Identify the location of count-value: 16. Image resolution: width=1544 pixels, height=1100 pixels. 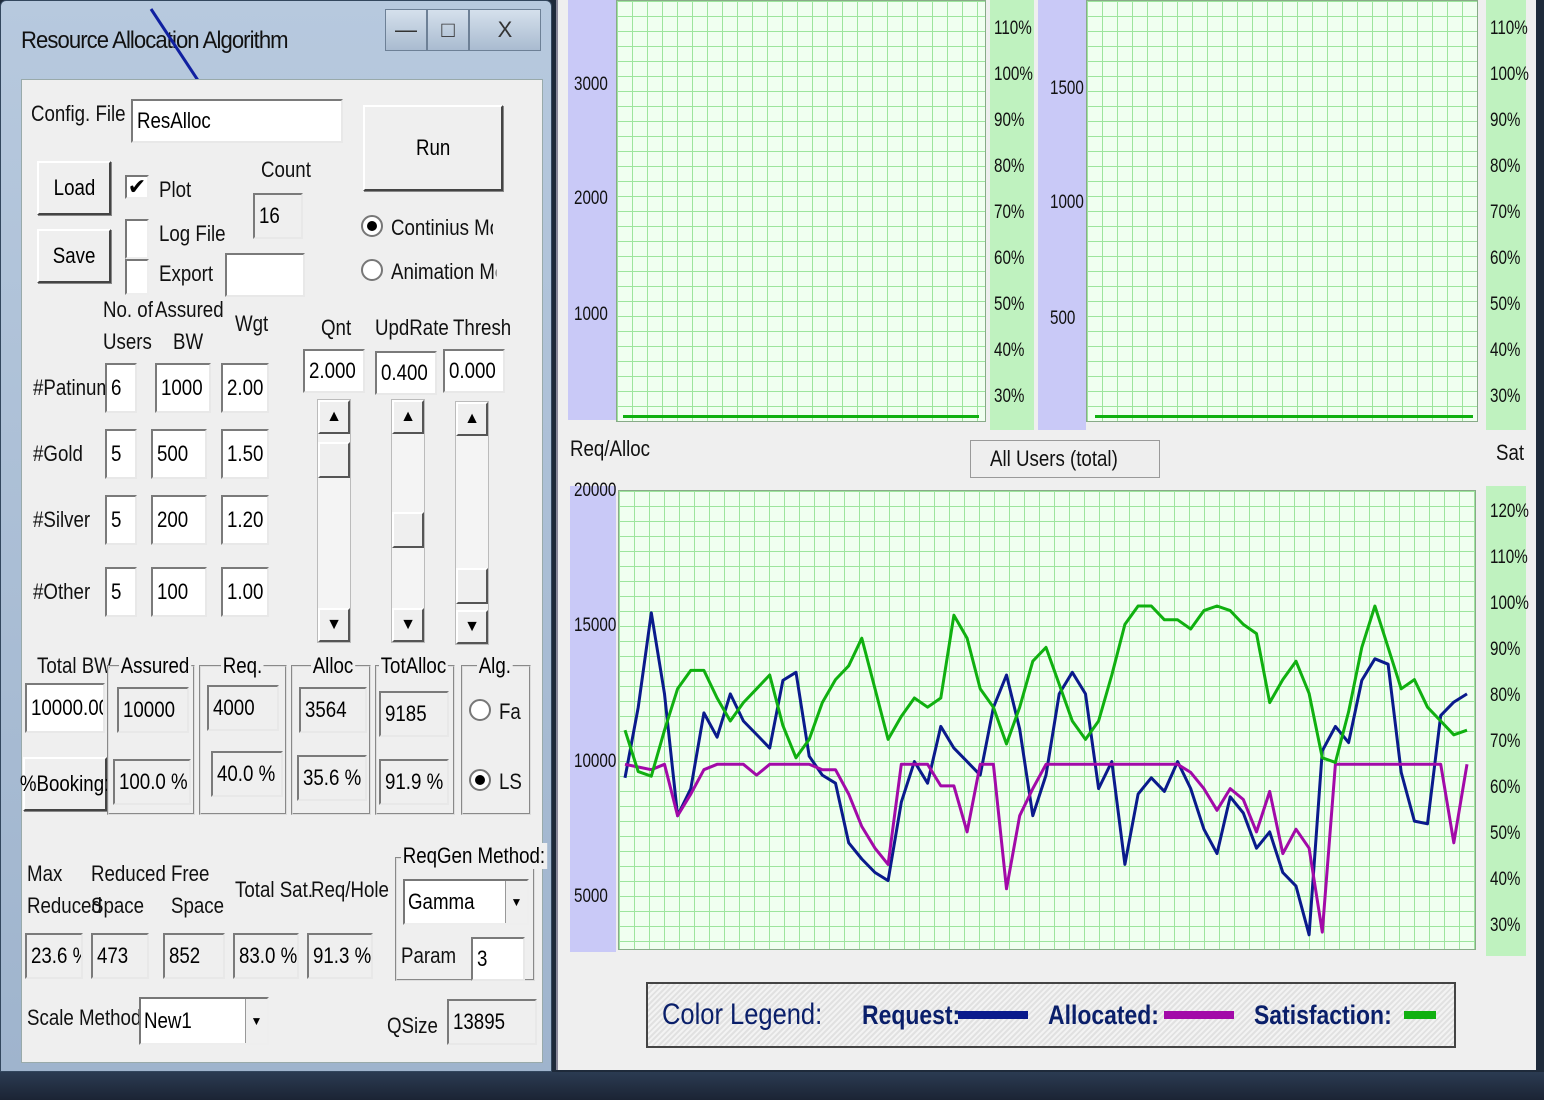
(278, 216).